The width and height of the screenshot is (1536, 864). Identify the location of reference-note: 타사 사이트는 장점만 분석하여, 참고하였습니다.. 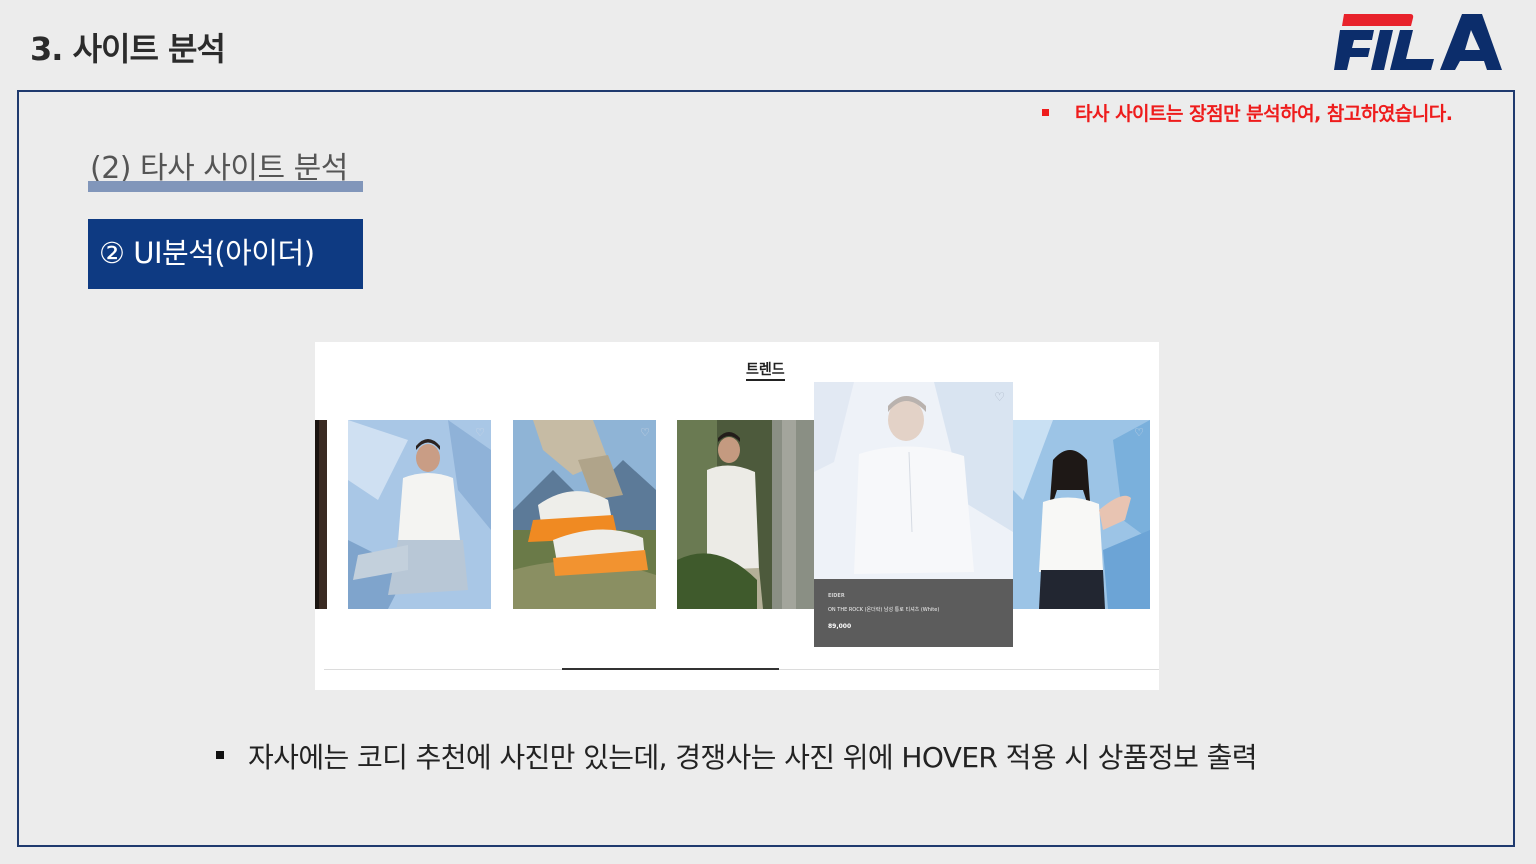
(1247, 112).